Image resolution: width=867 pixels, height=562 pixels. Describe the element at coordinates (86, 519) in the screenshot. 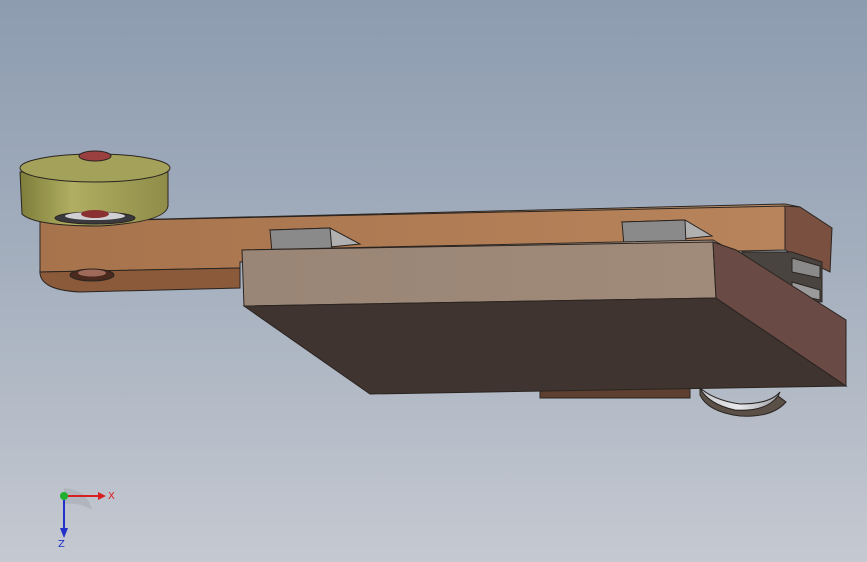

I see `coordinate-triad: X Z` at that location.